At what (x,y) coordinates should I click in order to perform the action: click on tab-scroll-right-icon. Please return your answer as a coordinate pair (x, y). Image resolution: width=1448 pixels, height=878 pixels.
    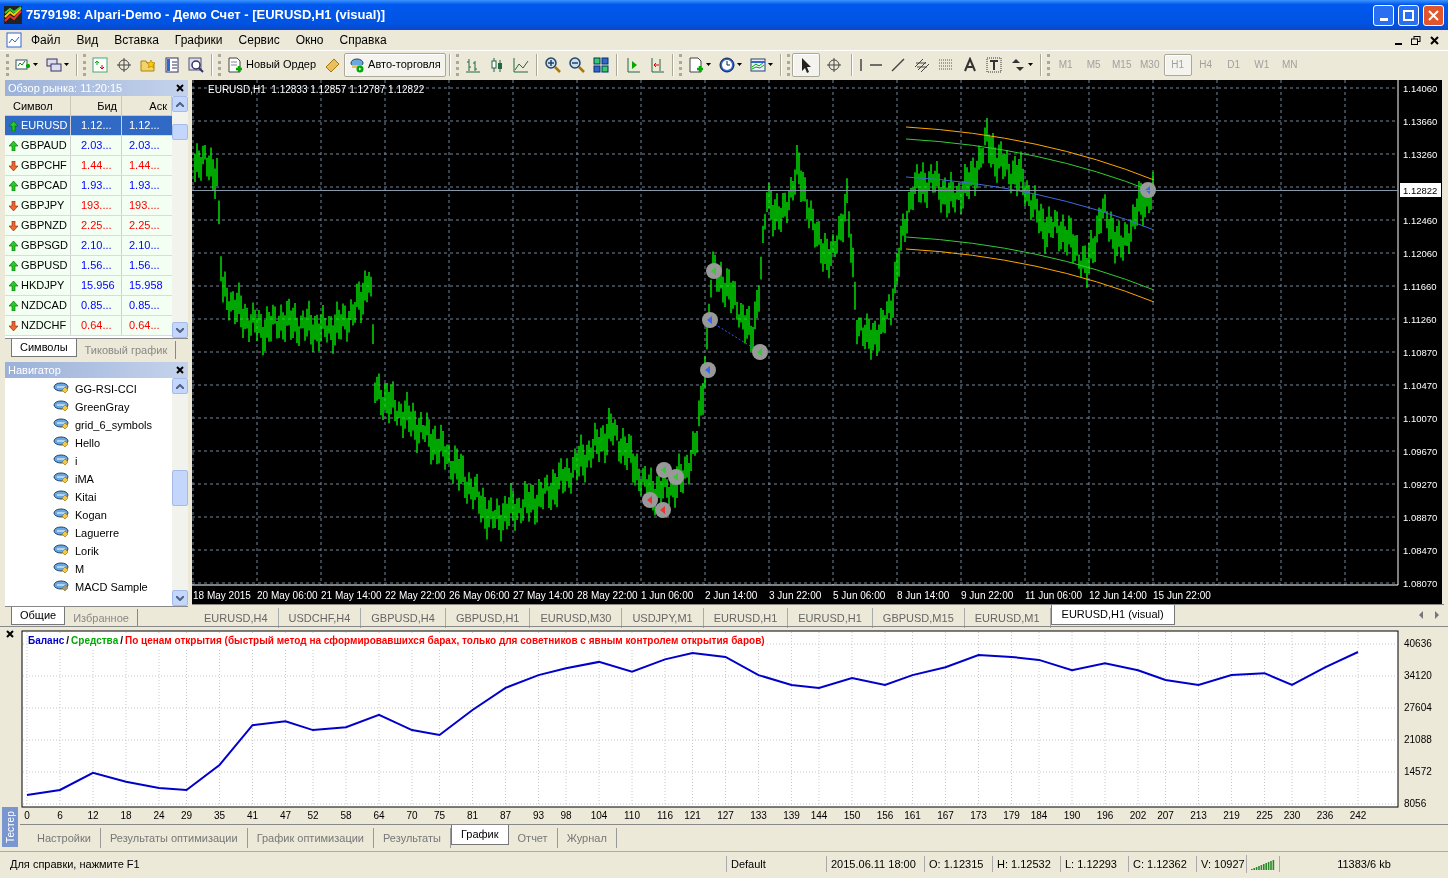
    Looking at the image, I should click on (1437, 615).